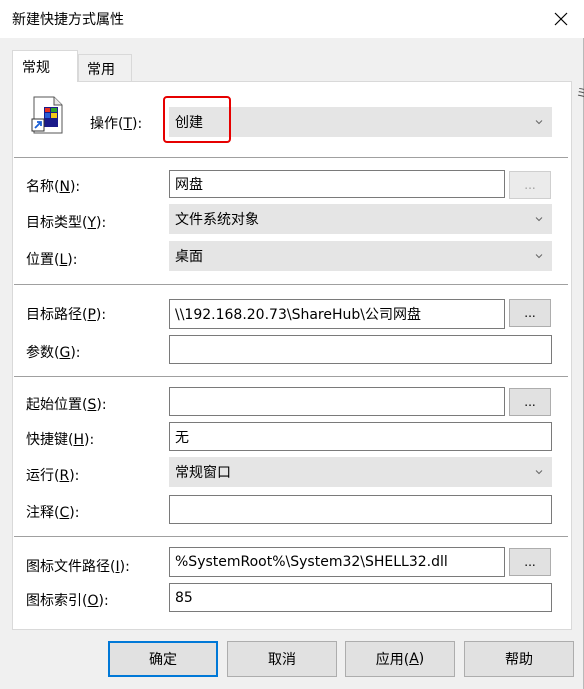 The width and height of the screenshot is (584, 689). I want to click on target-path-field: \\192.168.20.73\ShareHub\公司网盘, so click(337, 314).